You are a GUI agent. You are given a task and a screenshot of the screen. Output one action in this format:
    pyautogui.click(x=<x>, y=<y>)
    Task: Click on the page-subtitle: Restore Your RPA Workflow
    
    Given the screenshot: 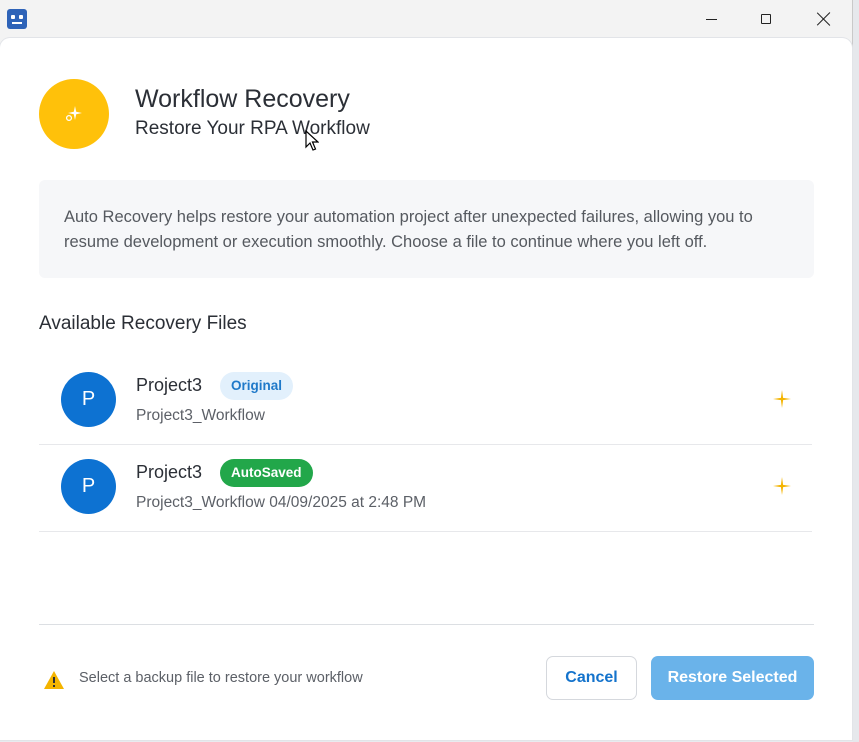 What is the action you would take?
    pyautogui.click(x=252, y=128)
    